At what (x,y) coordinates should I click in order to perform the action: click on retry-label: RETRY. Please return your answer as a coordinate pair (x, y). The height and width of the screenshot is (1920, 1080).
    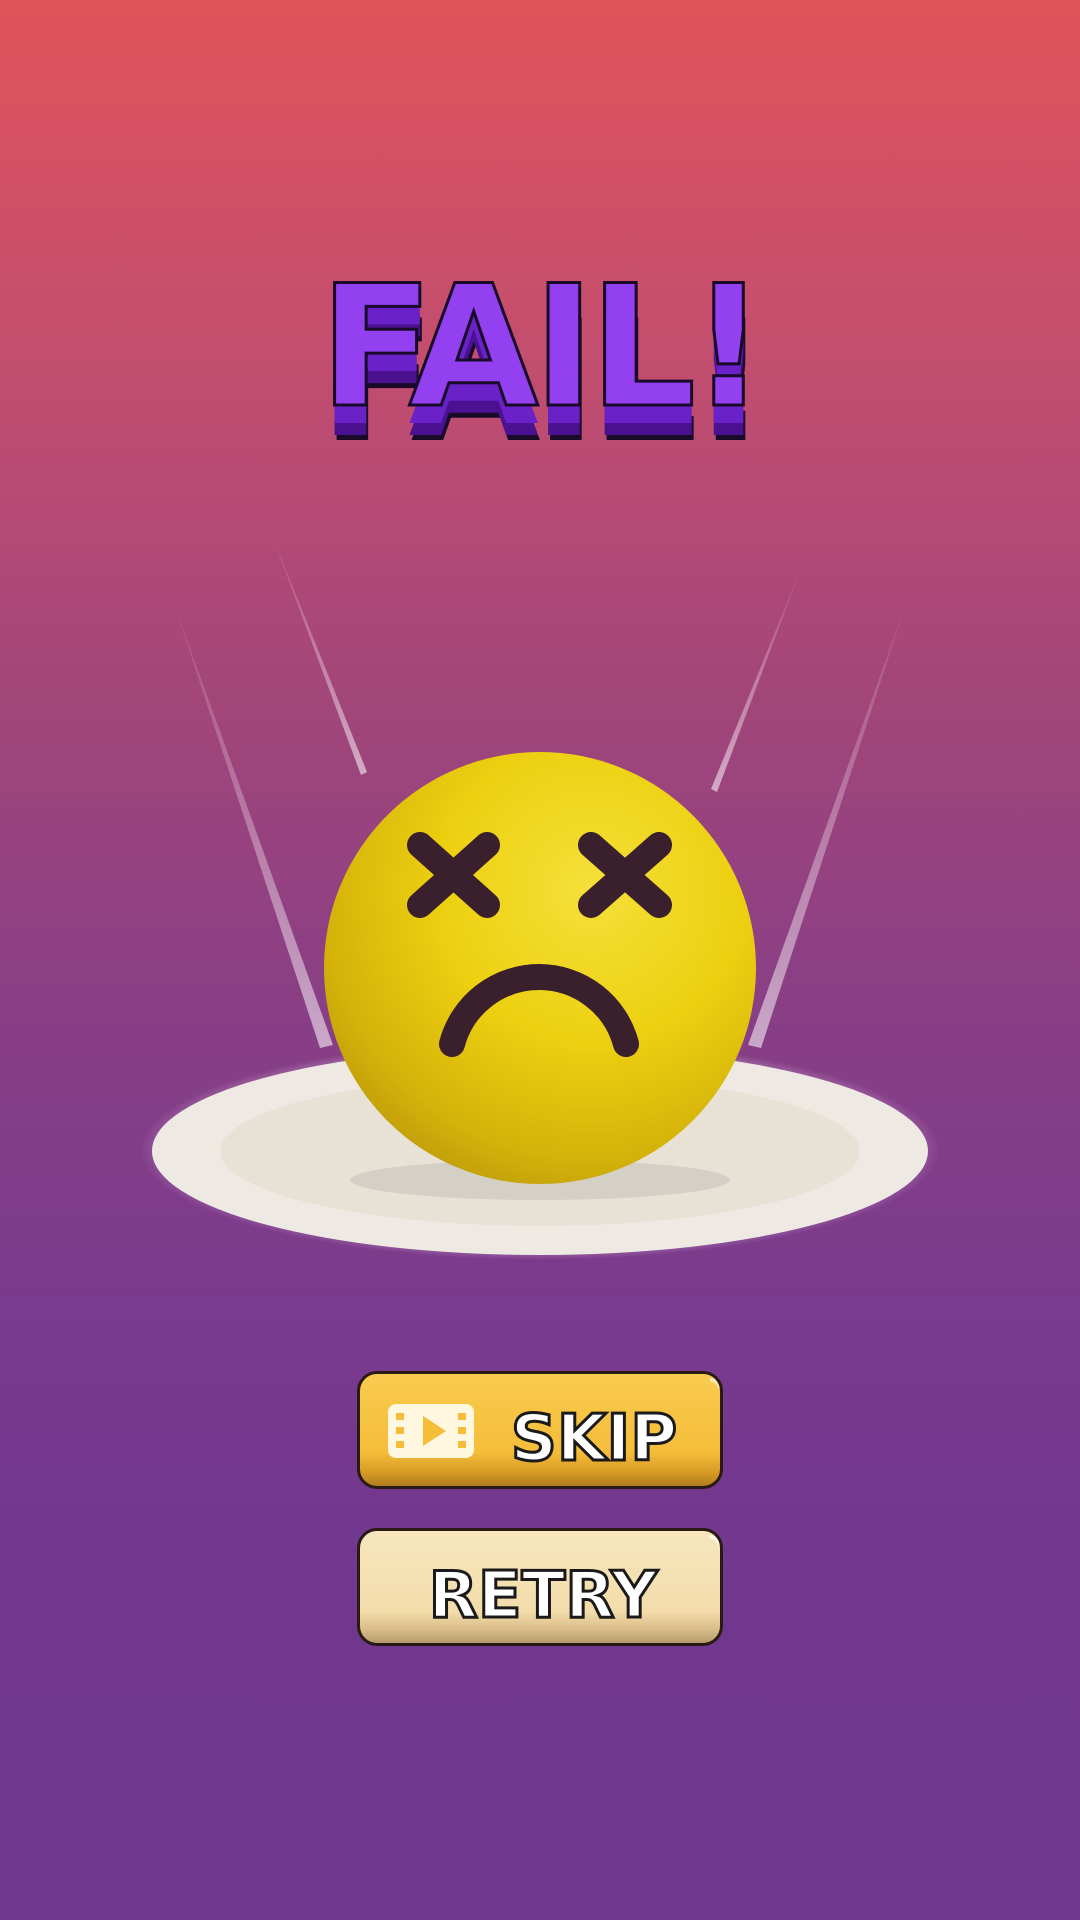
    Looking at the image, I should click on (543, 1596).